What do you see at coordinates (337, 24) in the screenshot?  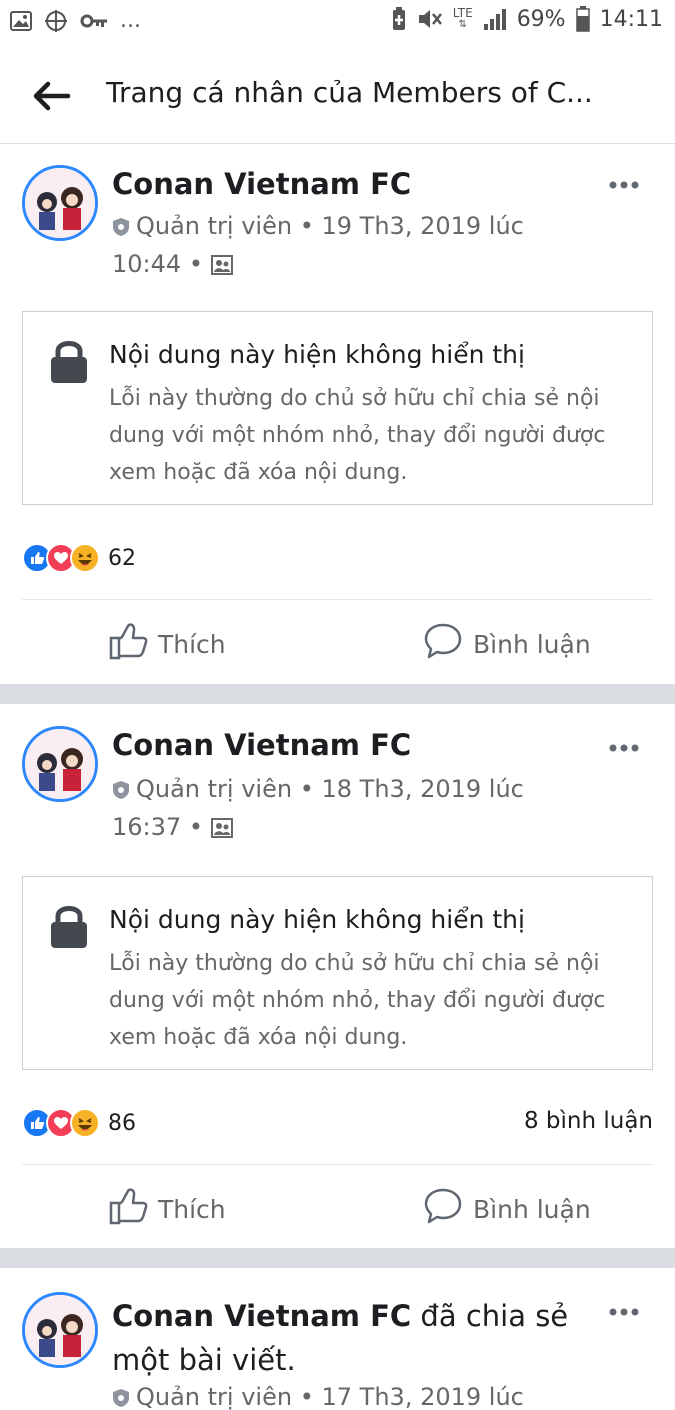 I see `status-bar: ... LTE ⇅ 69% 14:11` at bounding box center [337, 24].